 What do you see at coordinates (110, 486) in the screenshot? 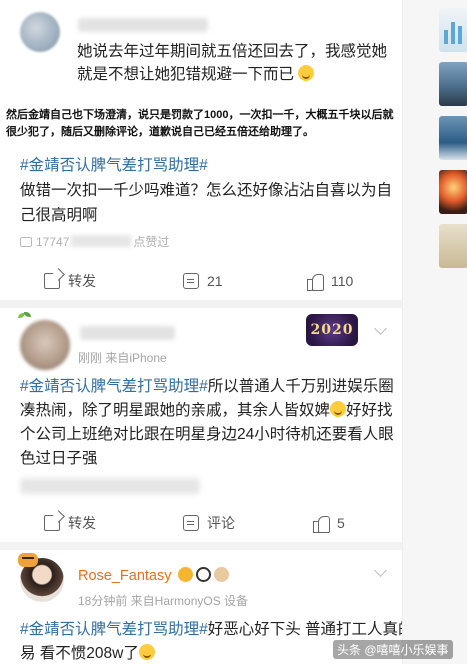
I see `blurred-text` at bounding box center [110, 486].